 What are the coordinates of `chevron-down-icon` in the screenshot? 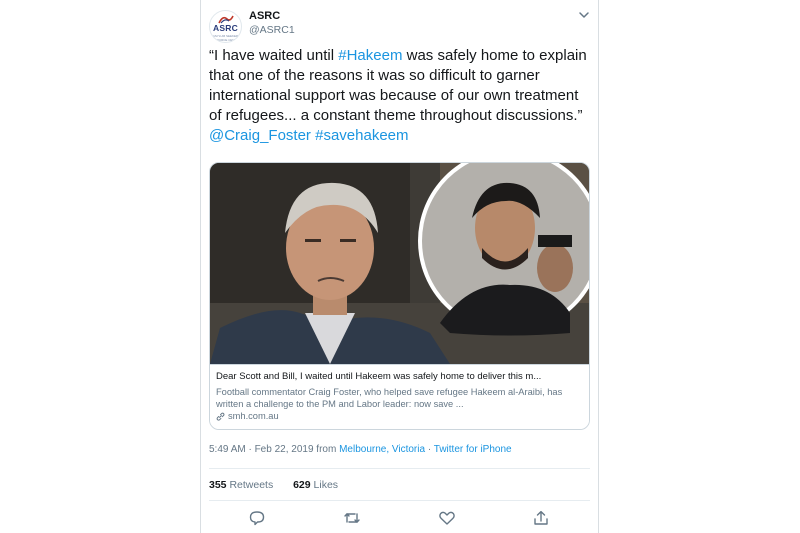 It's located at (584, 15).